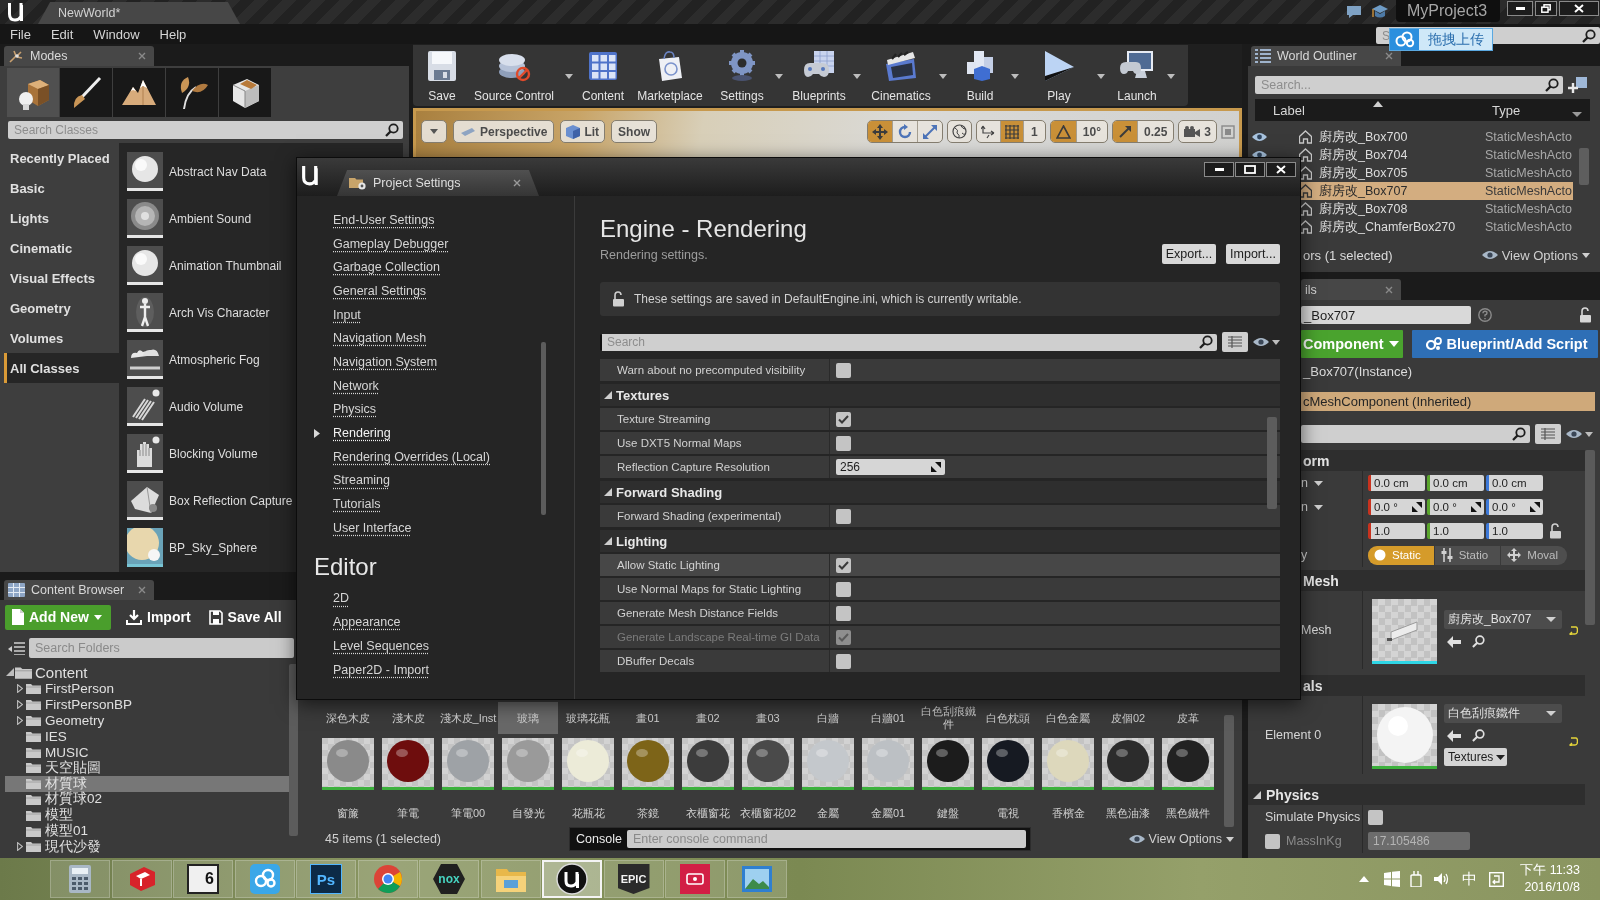  Describe the element at coordinates (1550, 870) in the screenshot. I see `clock-time: 下午 11:33` at that location.